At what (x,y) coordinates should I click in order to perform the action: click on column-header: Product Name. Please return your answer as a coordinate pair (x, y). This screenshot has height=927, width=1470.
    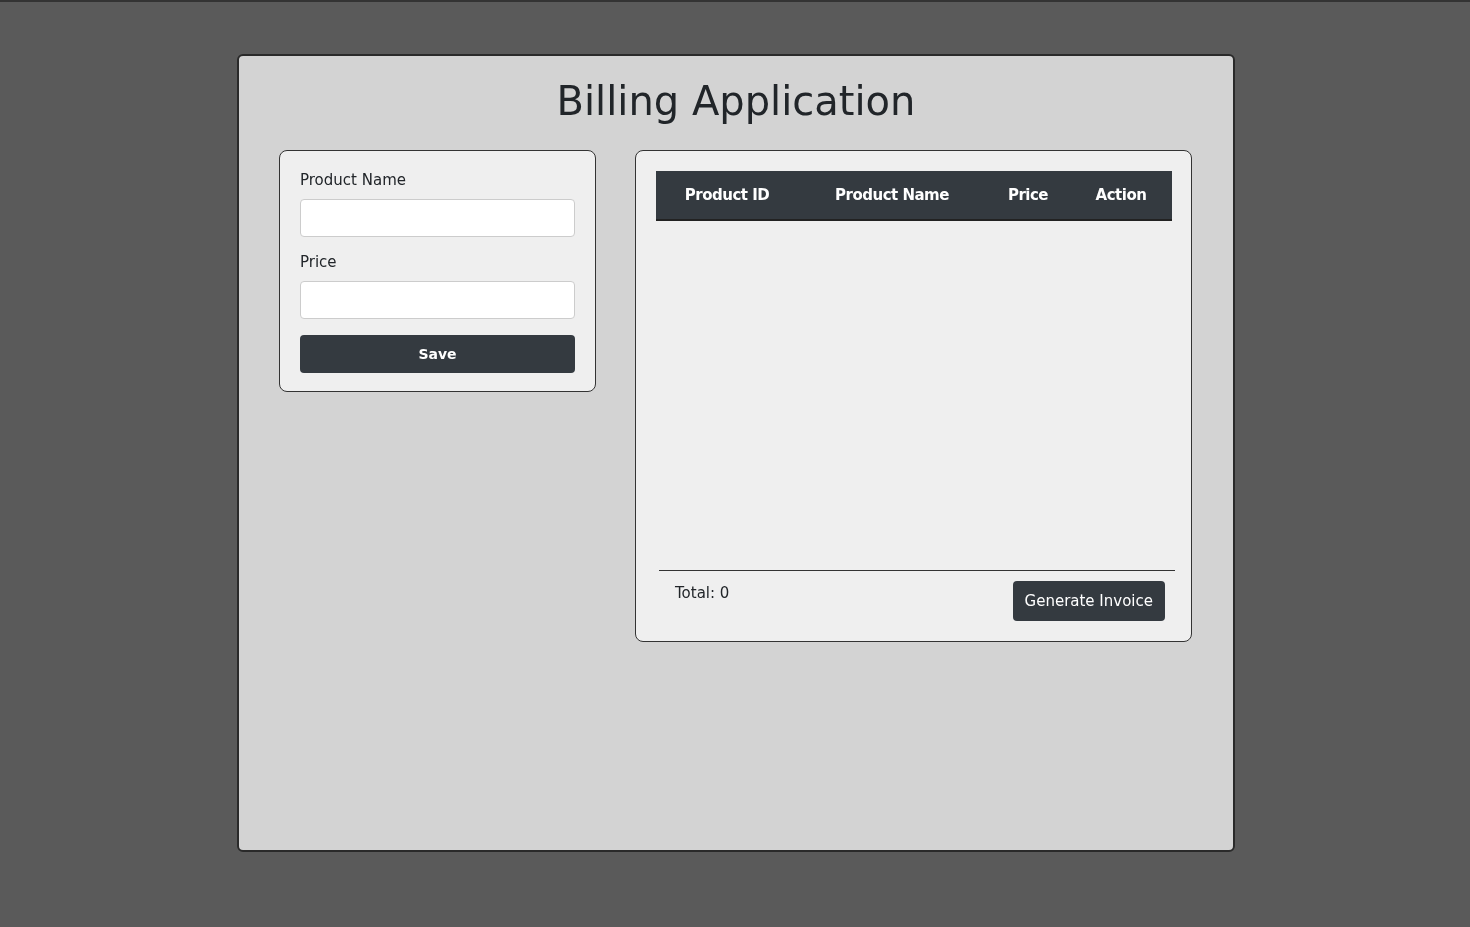
    Looking at the image, I should click on (892, 195).